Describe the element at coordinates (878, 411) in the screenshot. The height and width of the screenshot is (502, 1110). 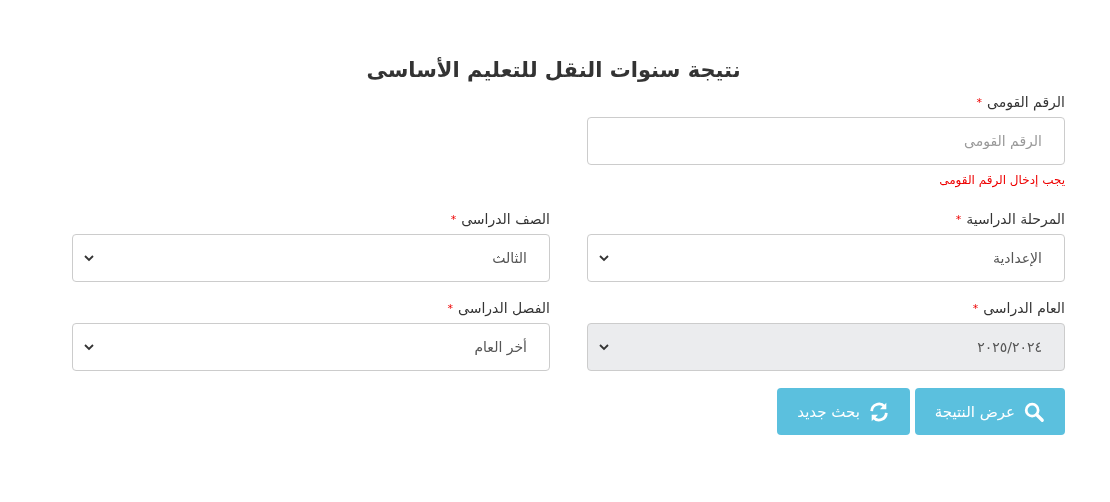
I see `refresh-icon` at that location.